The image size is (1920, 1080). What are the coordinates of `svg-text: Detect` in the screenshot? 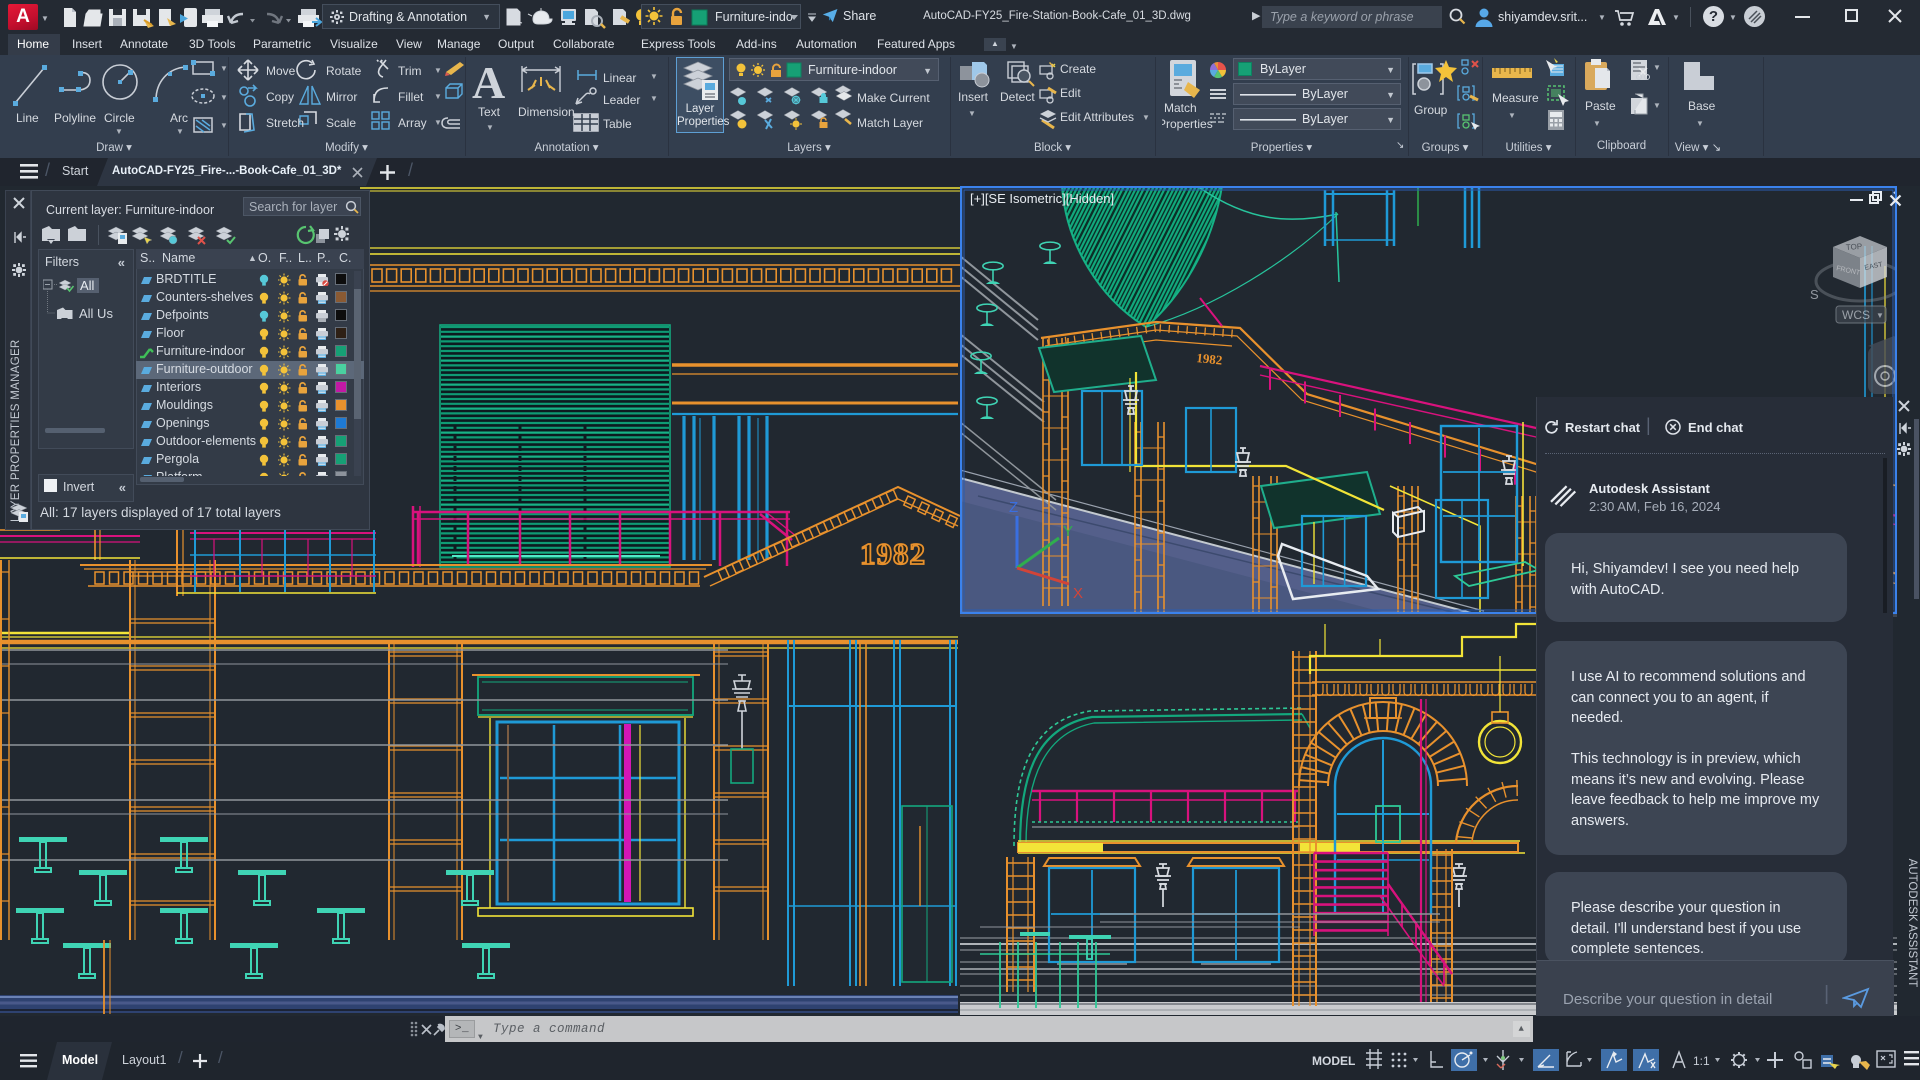 It's located at (1017, 97).